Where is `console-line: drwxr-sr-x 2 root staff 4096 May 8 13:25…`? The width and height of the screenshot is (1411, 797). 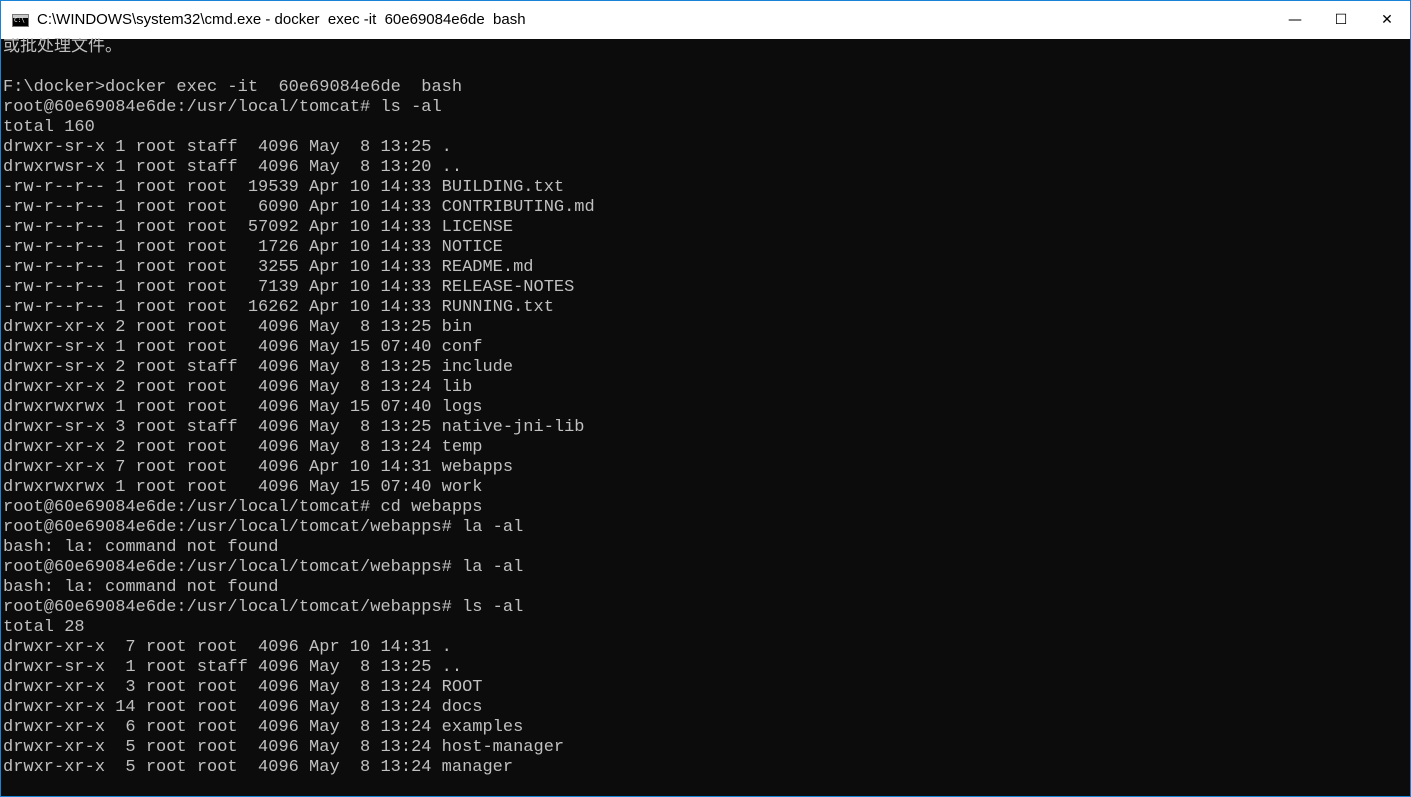 console-line: drwxr-sr-x 2 root staff 4096 May 8 13:25… is located at coordinates (258, 367).